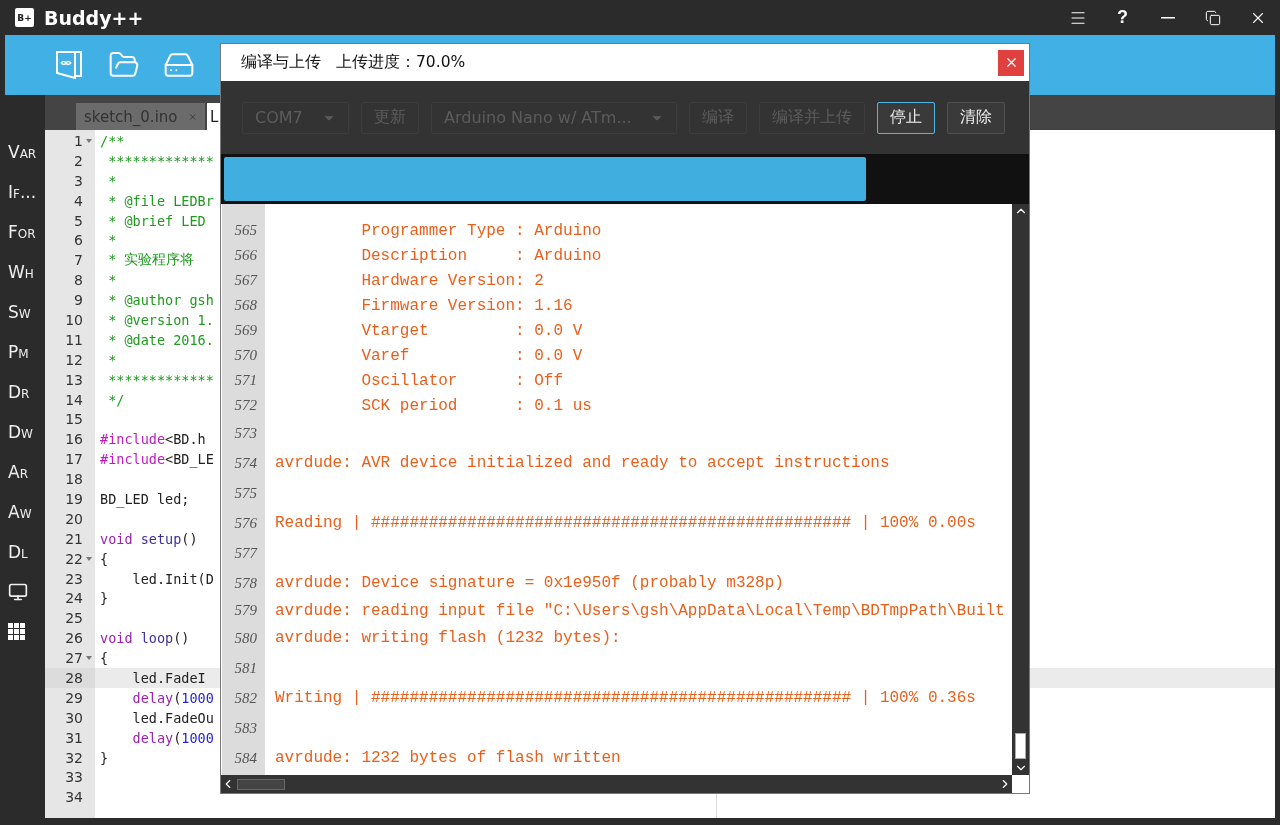  What do you see at coordinates (245, 523) in the screenshot?
I see `line-number: 576` at bounding box center [245, 523].